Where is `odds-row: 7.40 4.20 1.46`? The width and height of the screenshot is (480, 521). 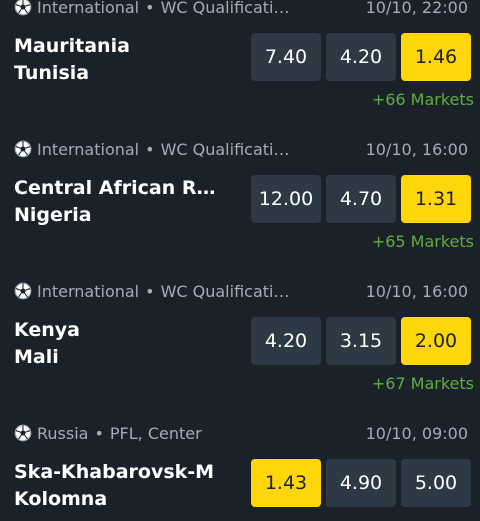 odds-row: 7.40 4.20 1.46 is located at coordinates (361, 57).